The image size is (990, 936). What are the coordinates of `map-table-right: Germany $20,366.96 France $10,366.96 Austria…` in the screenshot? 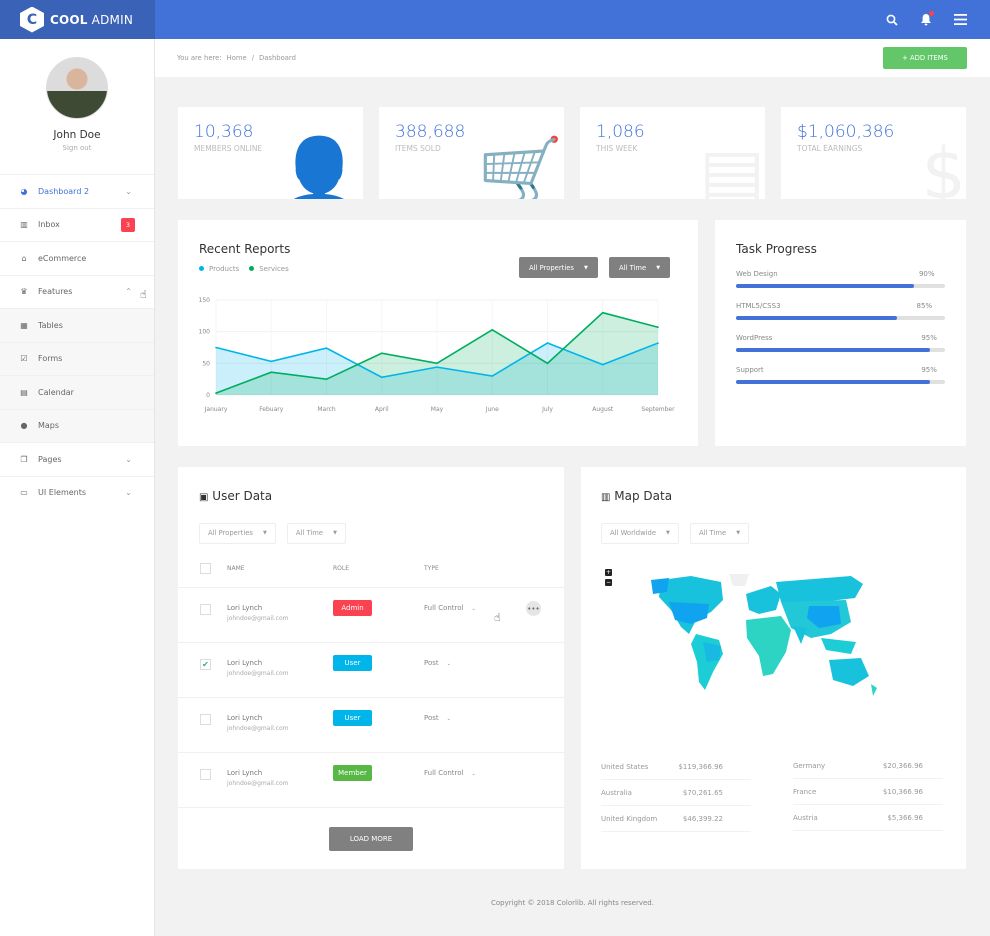 It's located at (868, 792).